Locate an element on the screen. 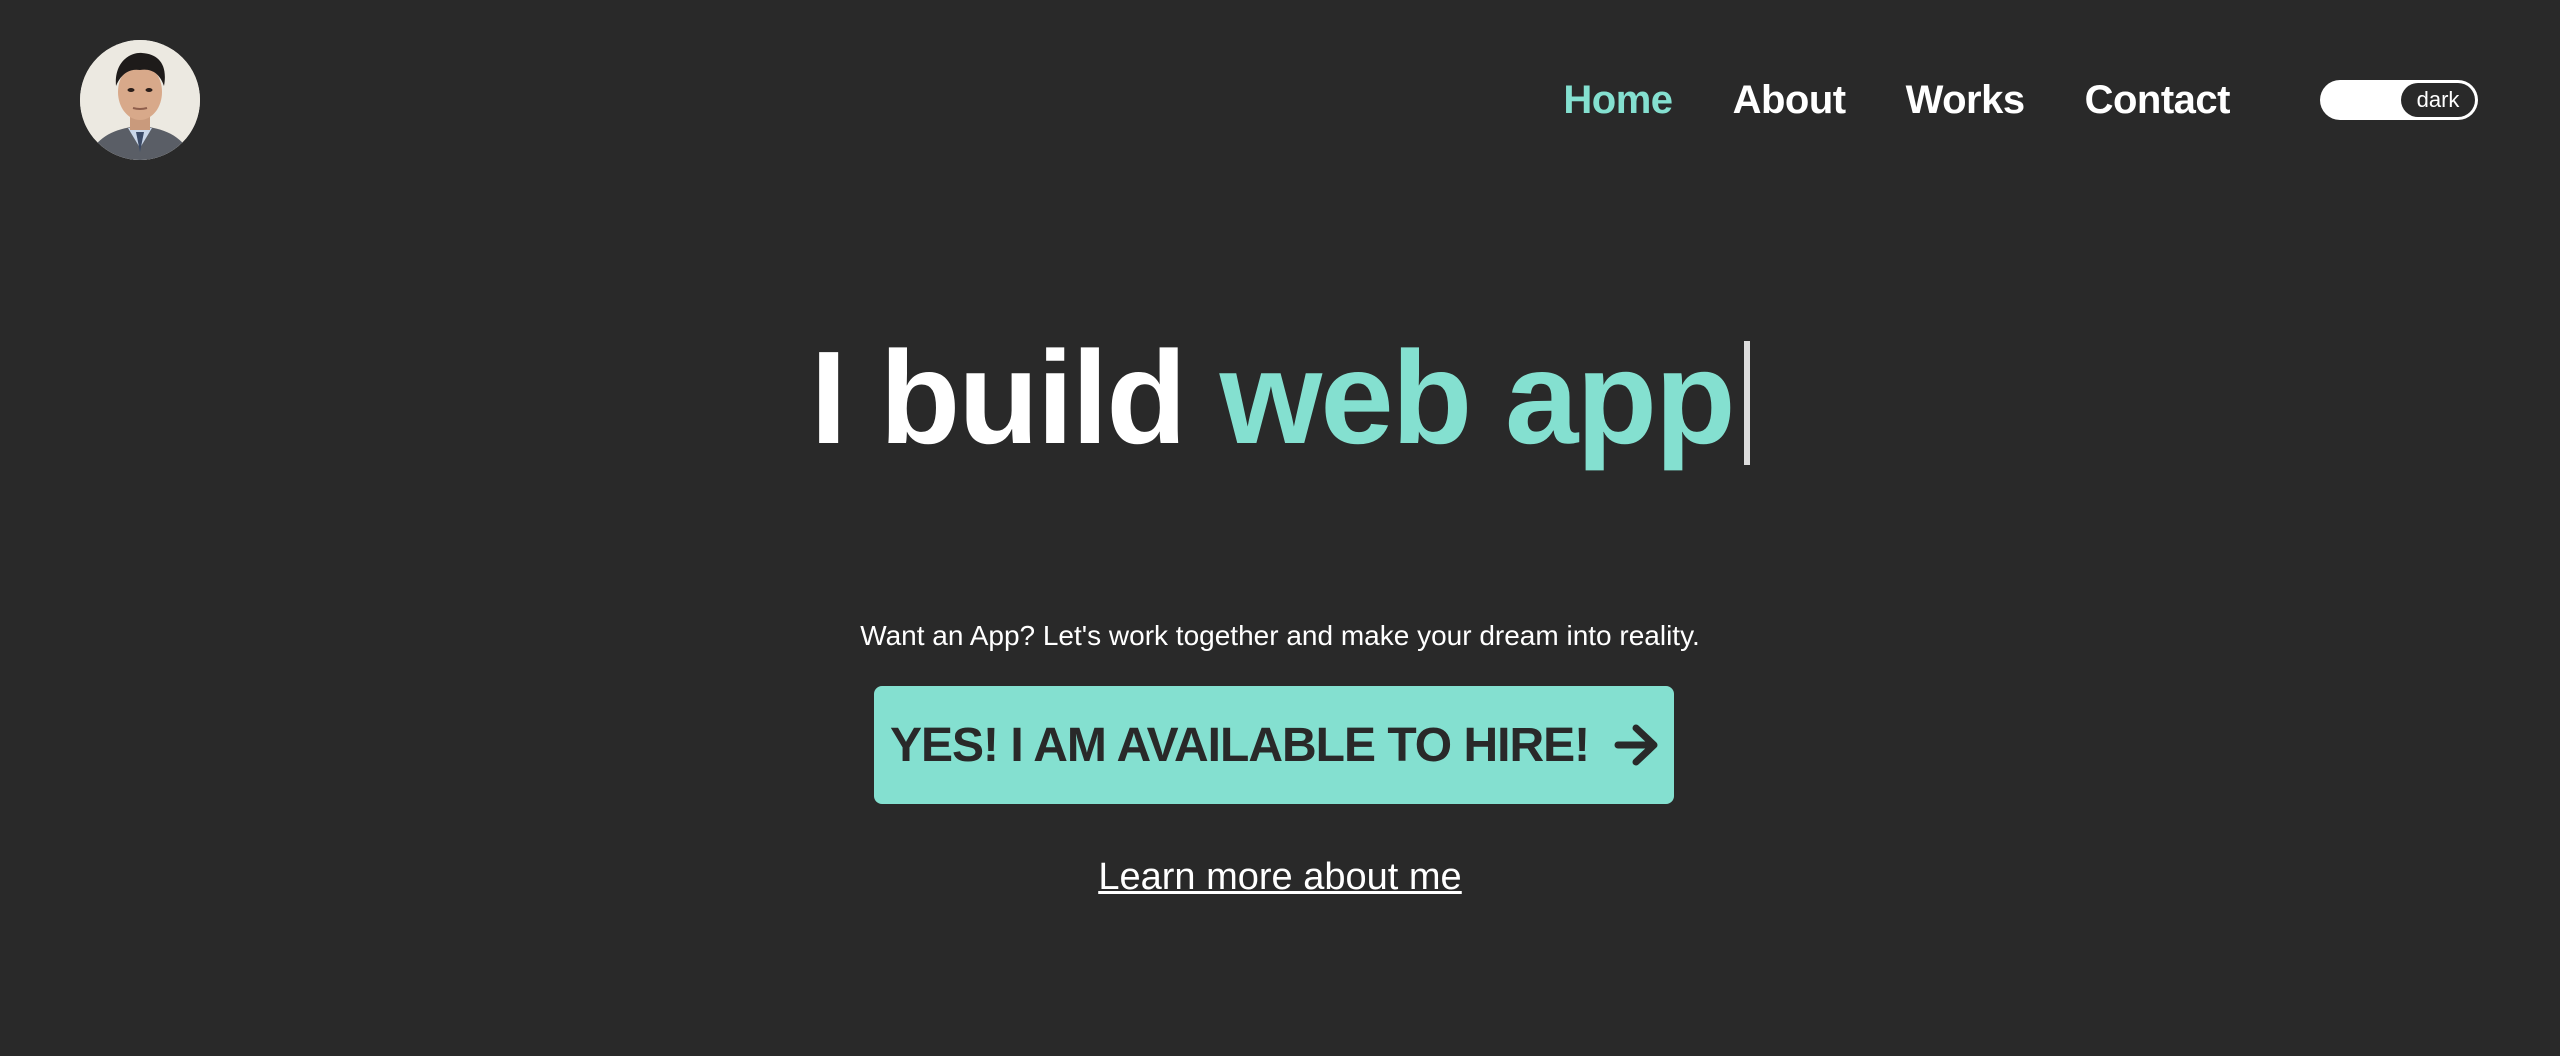 This screenshot has width=2560, height=1056. avatar-photo-icon is located at coordinates (140, 100).